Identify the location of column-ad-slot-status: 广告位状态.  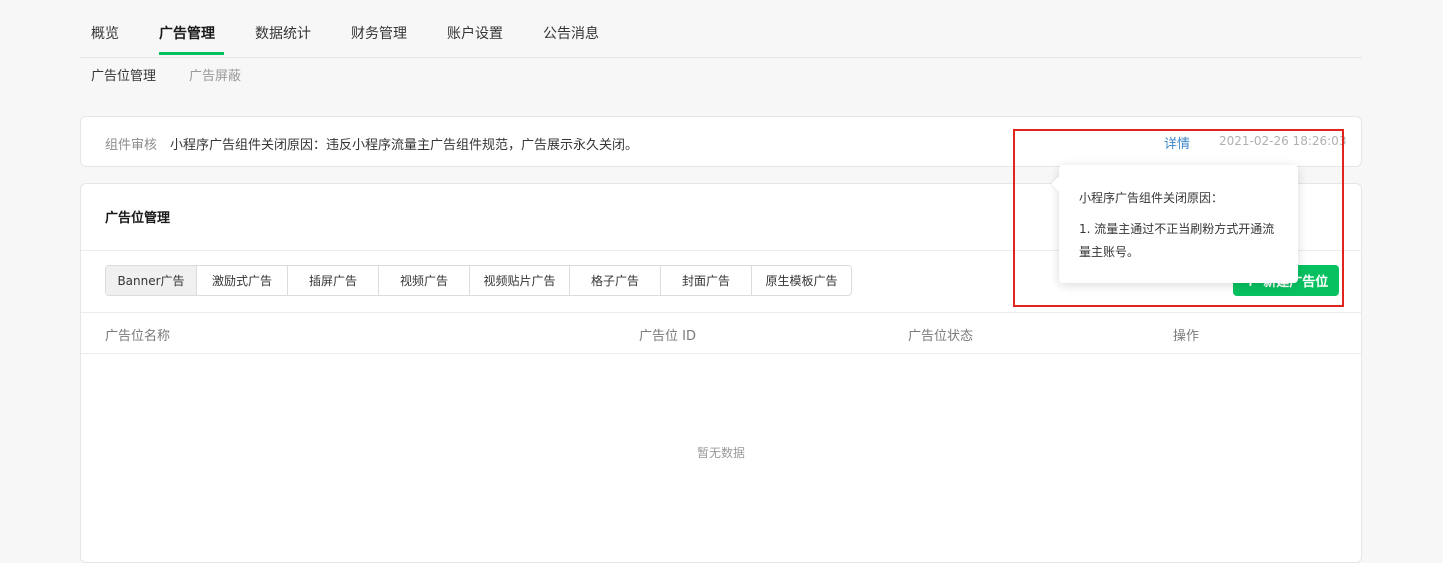
(941, 336).